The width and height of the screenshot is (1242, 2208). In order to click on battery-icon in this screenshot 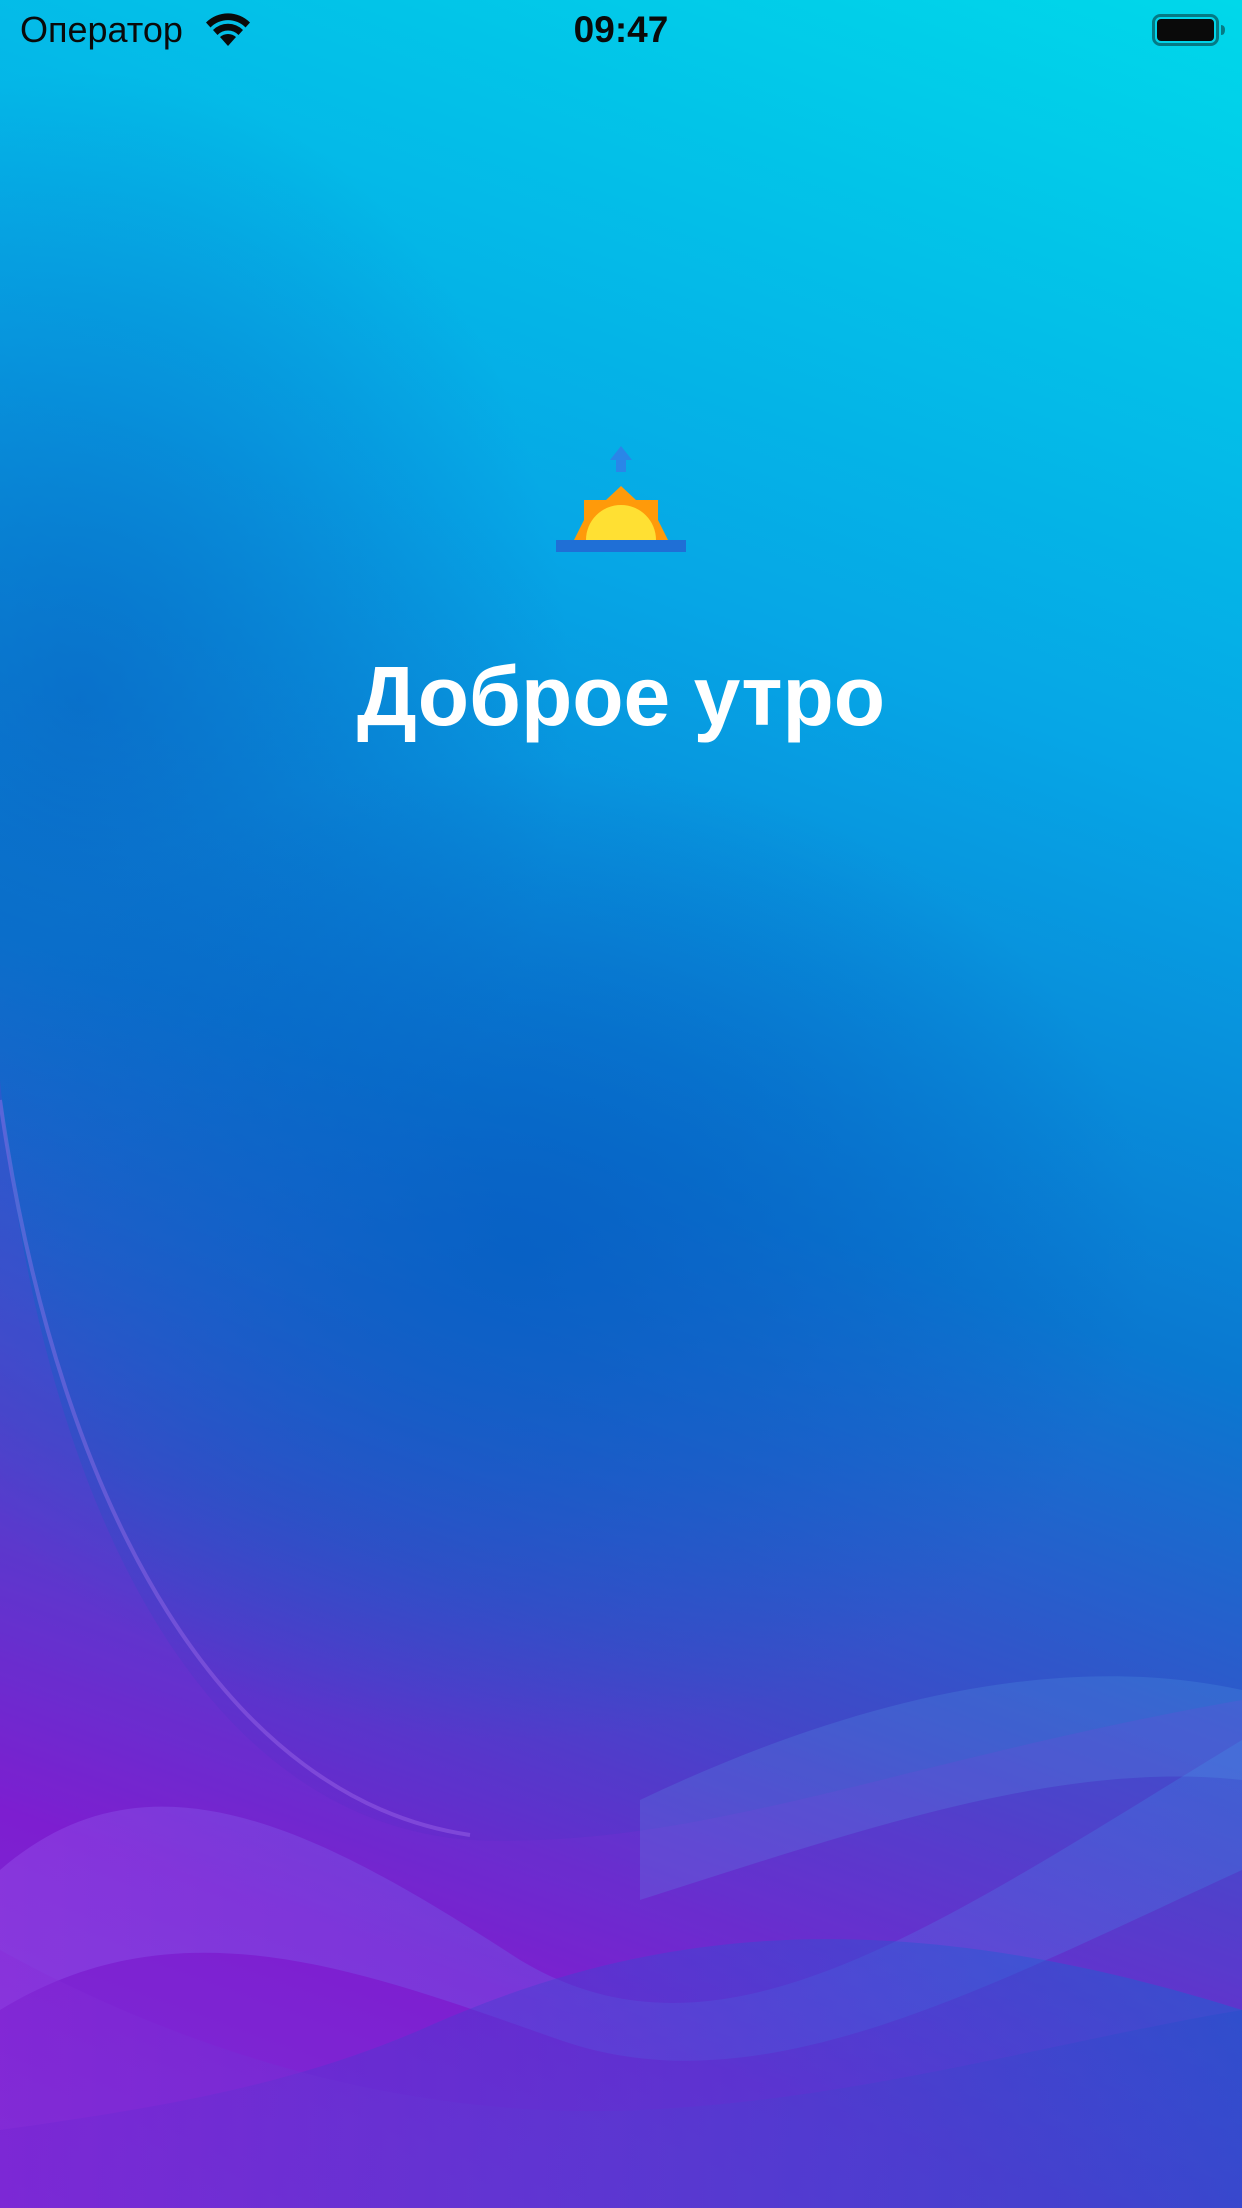, I will do `click(1188, 30)`.